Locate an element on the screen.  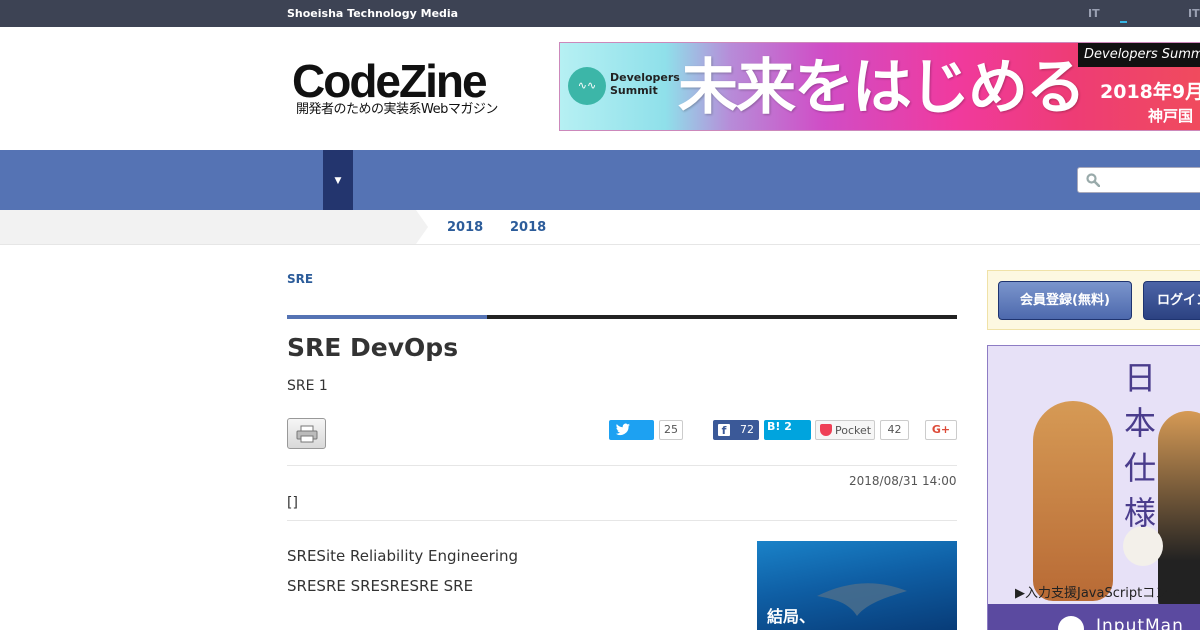
devsumi-badge: ∿∿ Developers Summit is located at coordinates (624, 87).